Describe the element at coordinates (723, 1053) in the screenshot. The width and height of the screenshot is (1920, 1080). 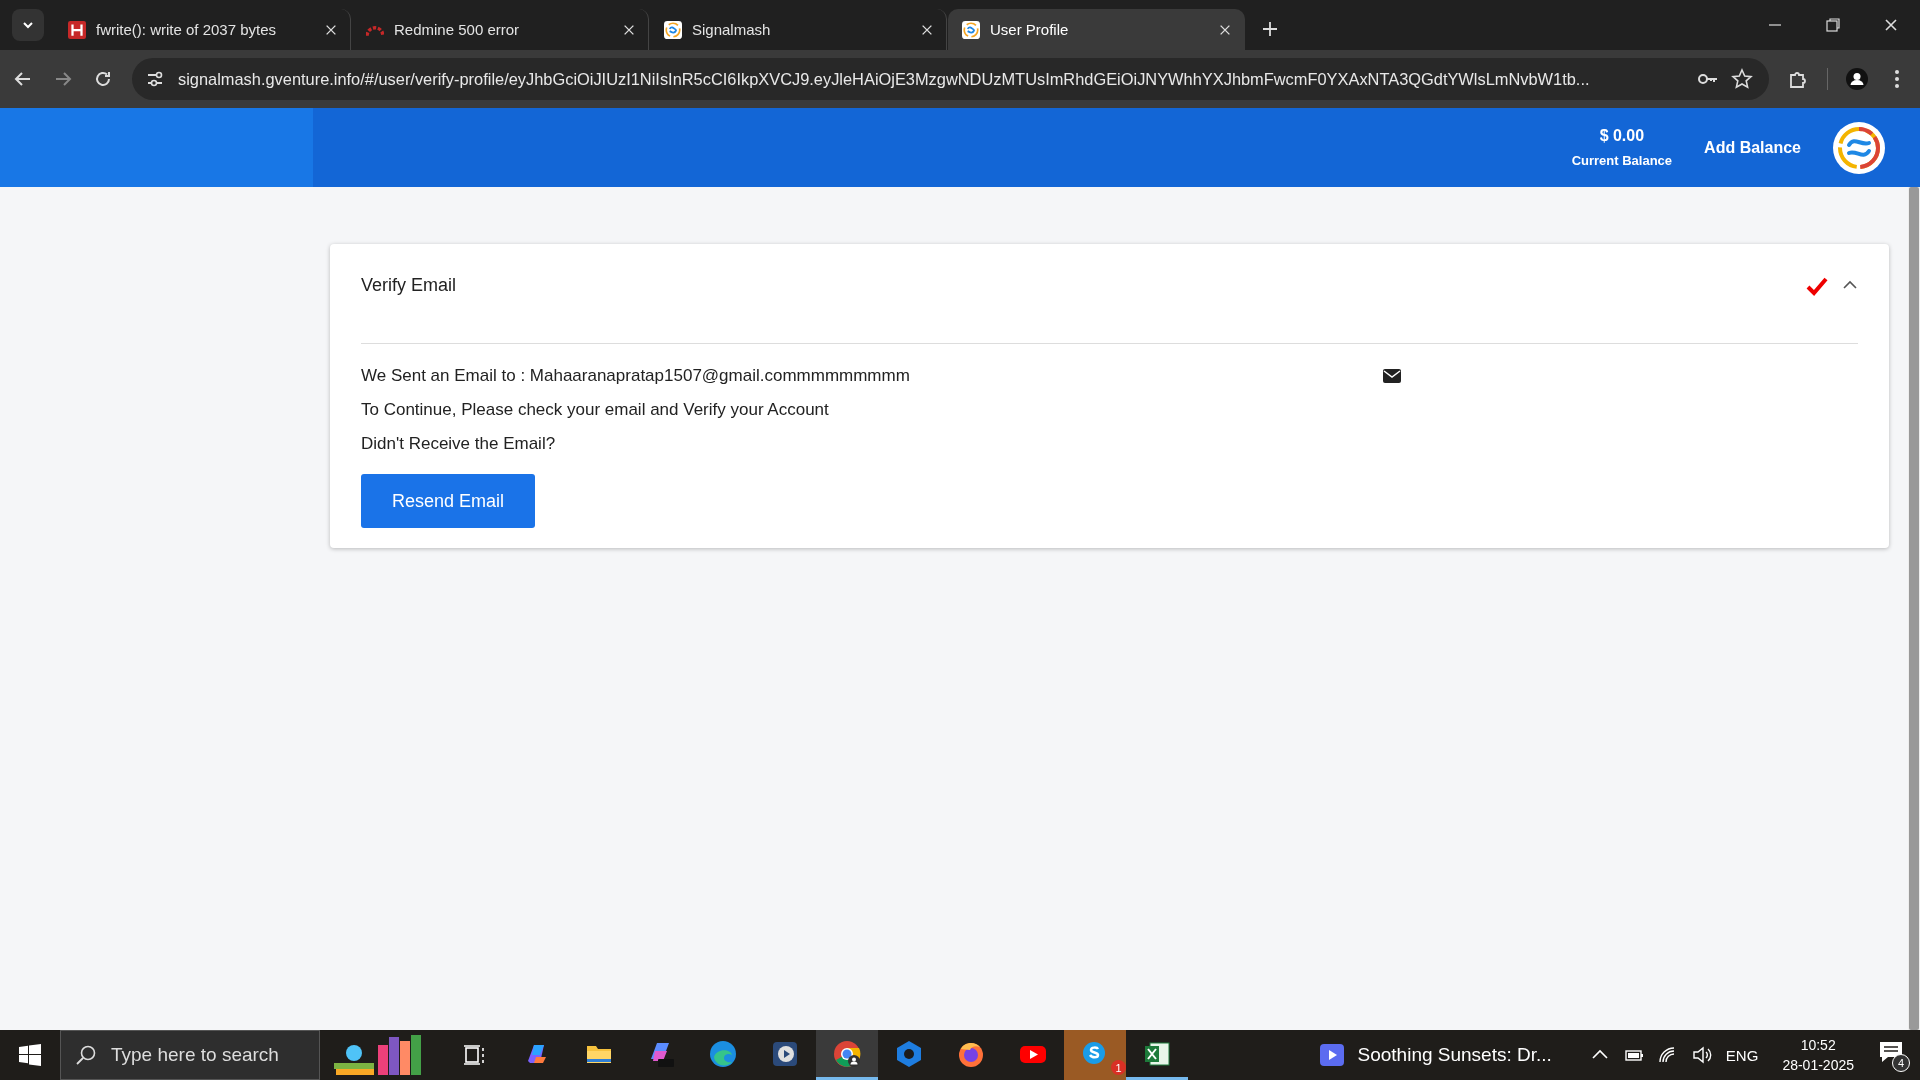
I see `edge-browser-icon` at that location.